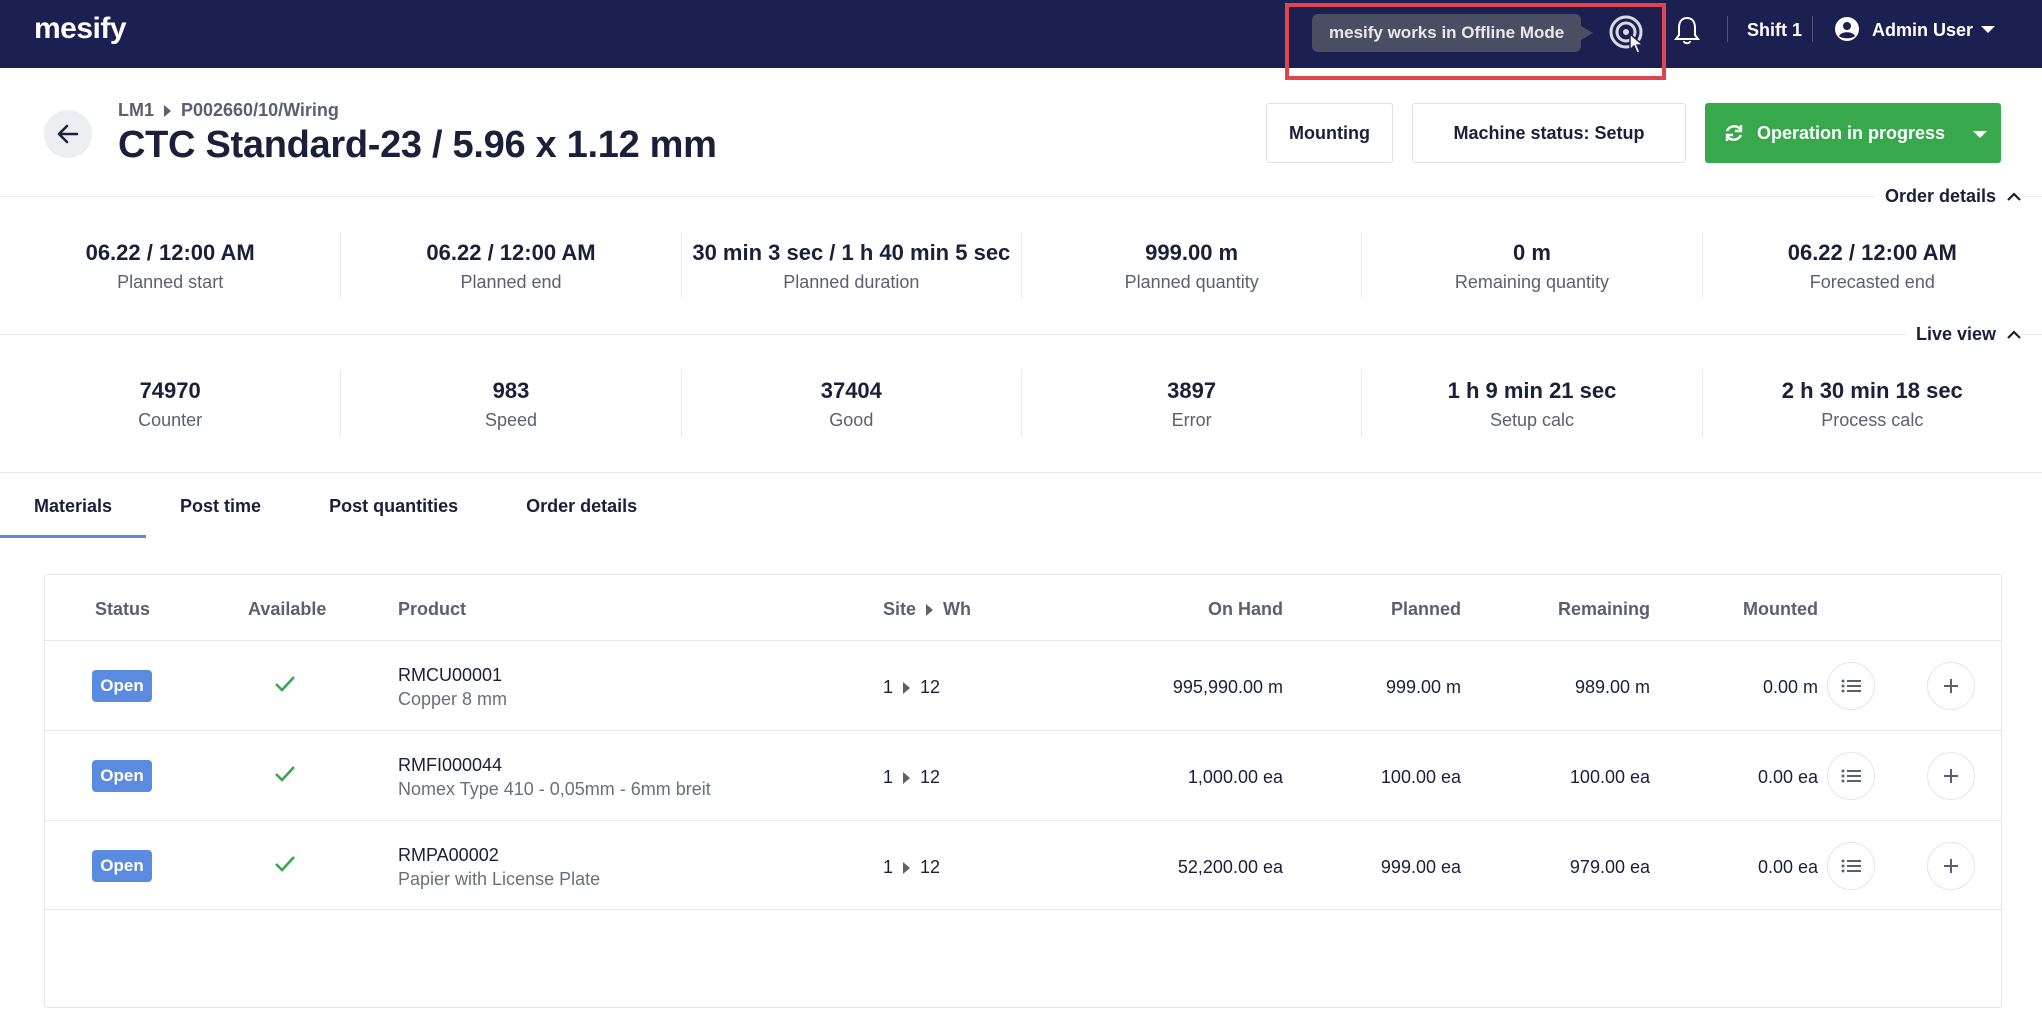 The image size is (2042, 1024). I want to click on breadcrumb: LM1 P002660/10/Wiring, so click(228, 110).